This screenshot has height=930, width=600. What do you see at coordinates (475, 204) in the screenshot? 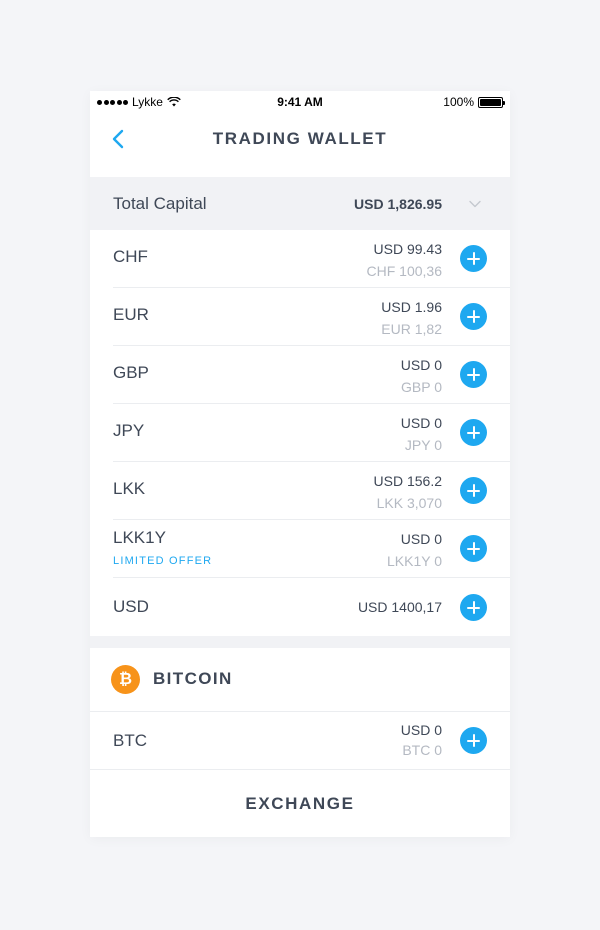
I see `chevron-down-icon` at bounding box center [475, 204].